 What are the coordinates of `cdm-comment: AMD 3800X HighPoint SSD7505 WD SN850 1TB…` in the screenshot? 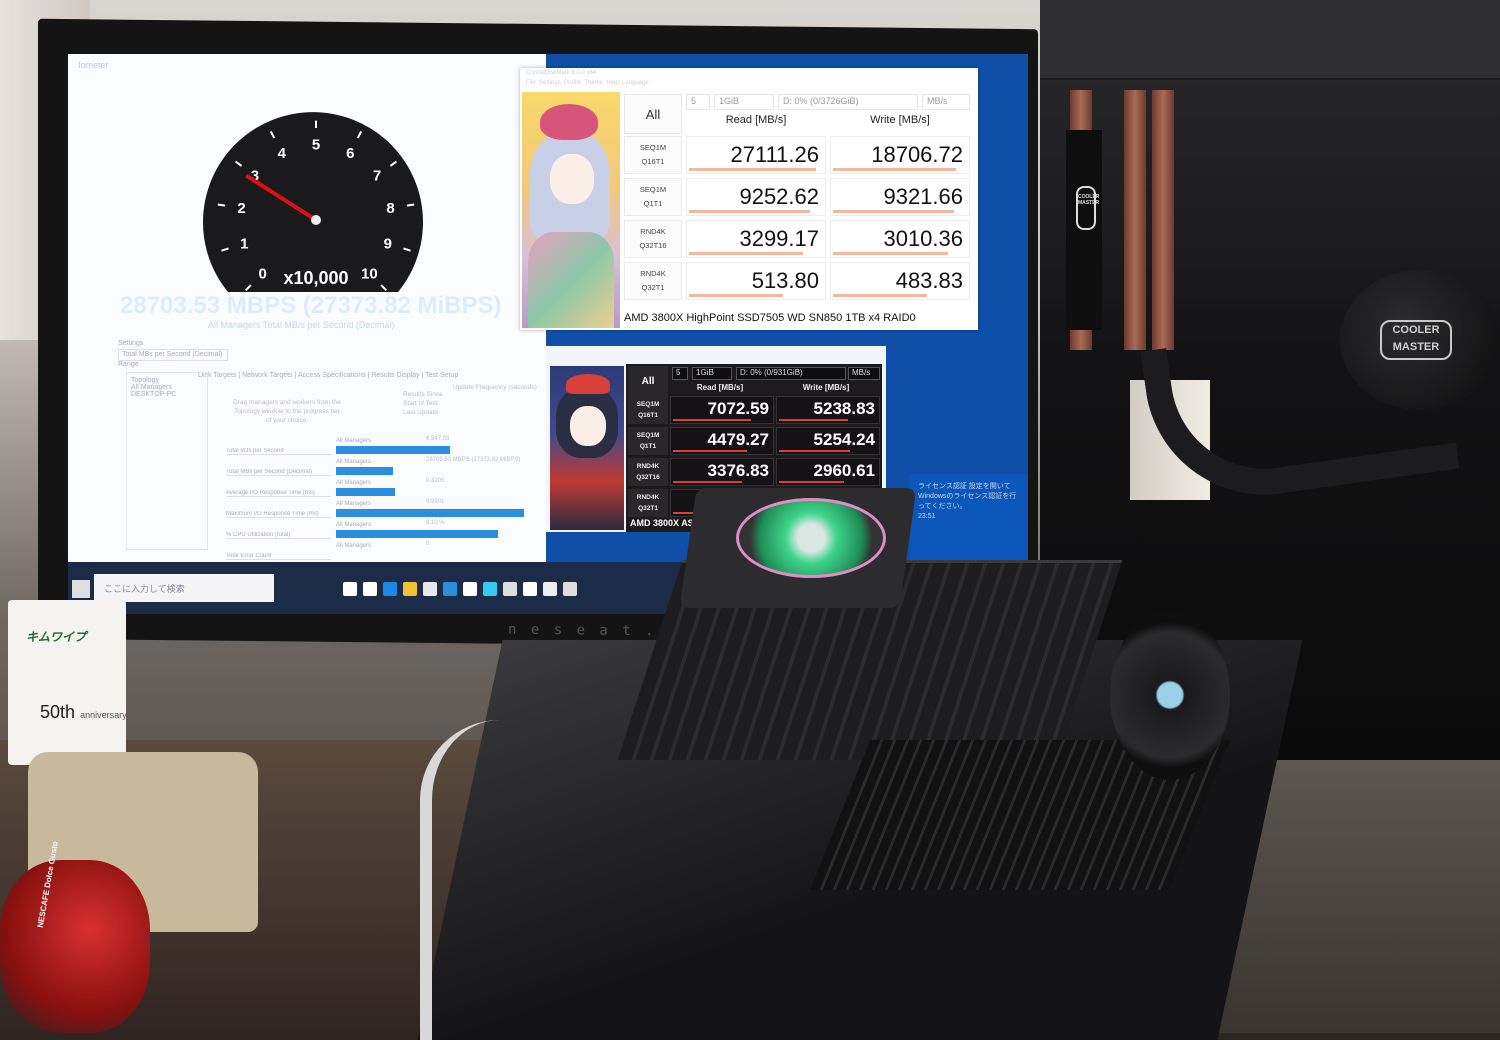 It's located at (770, 318).